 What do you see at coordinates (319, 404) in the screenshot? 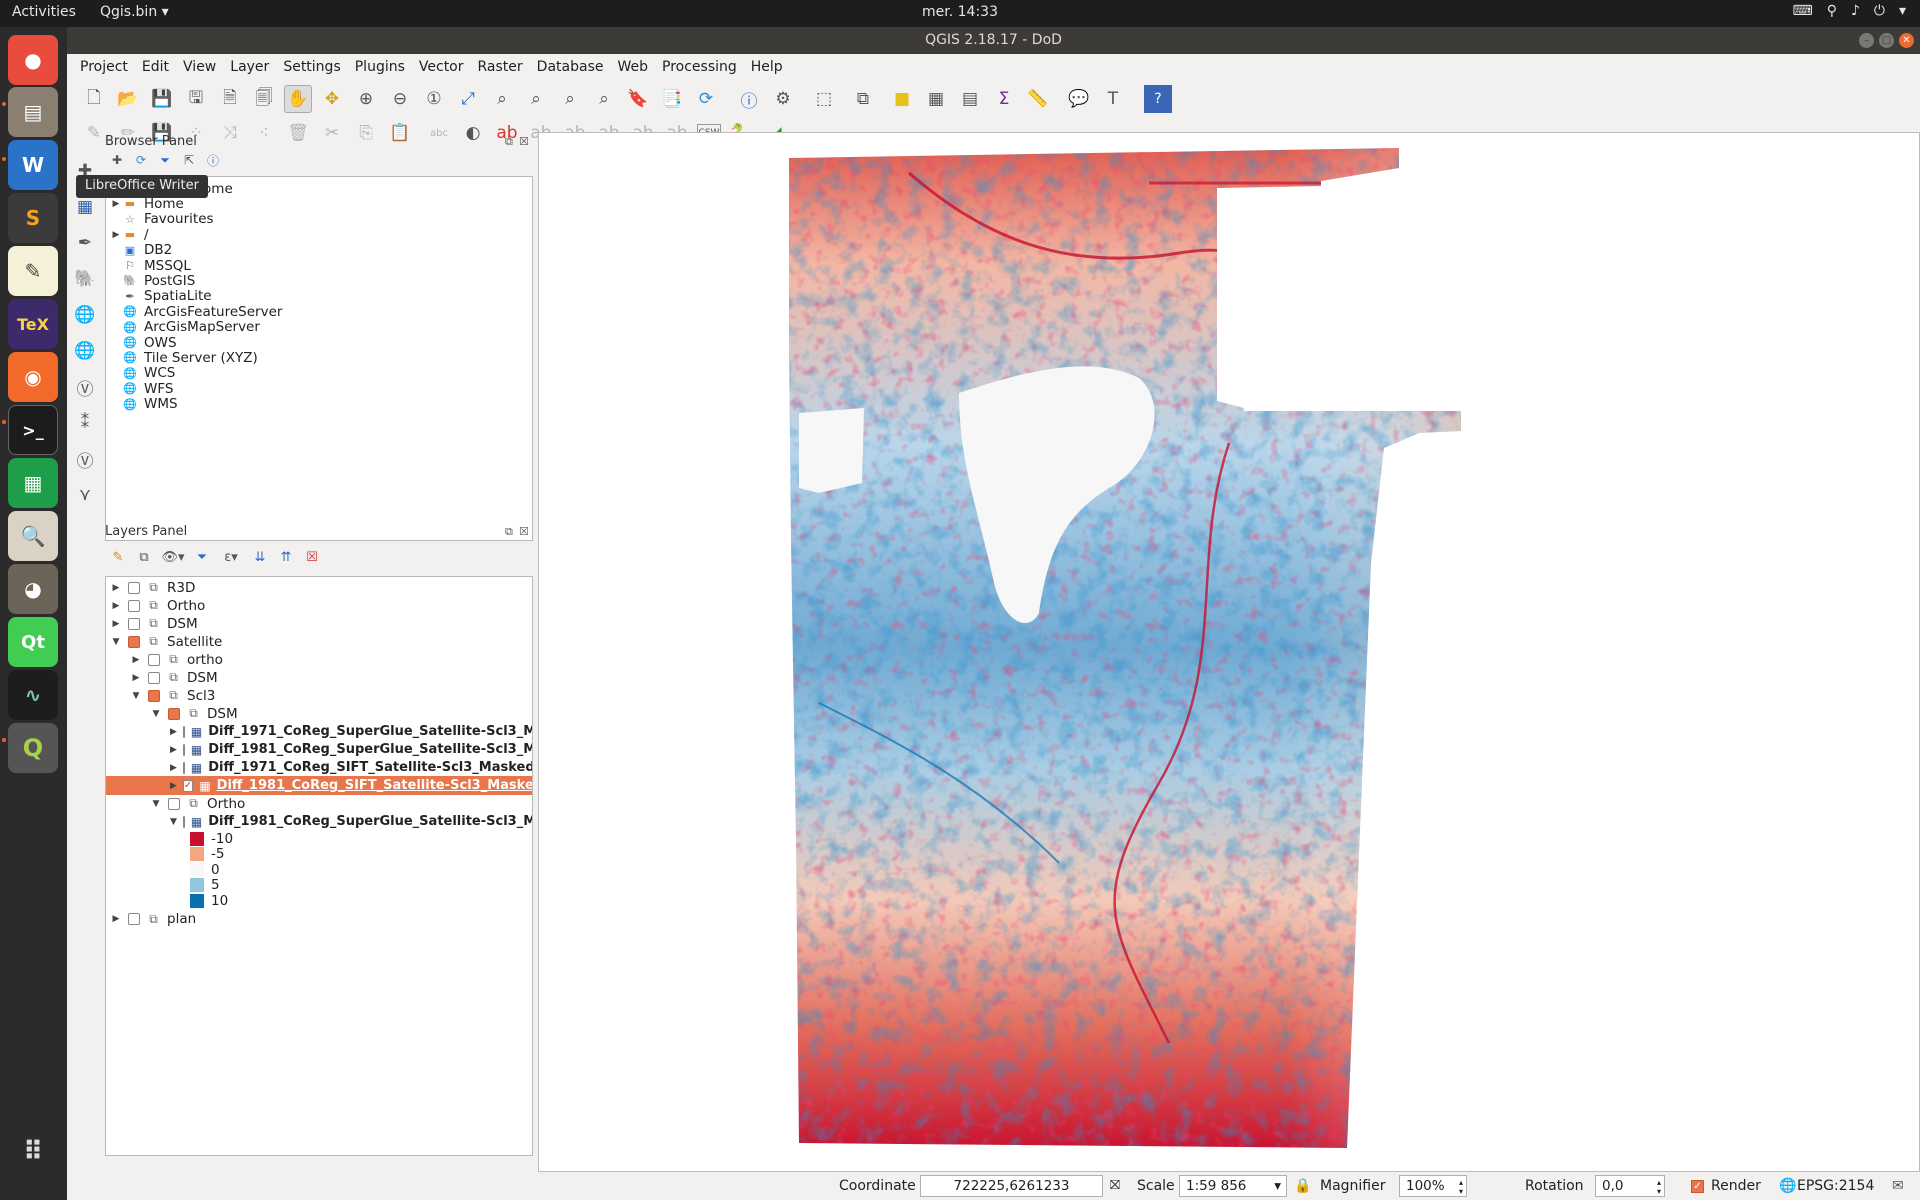
I see `browser-item: 🌐 WMS` at bounding box center [319, 404].